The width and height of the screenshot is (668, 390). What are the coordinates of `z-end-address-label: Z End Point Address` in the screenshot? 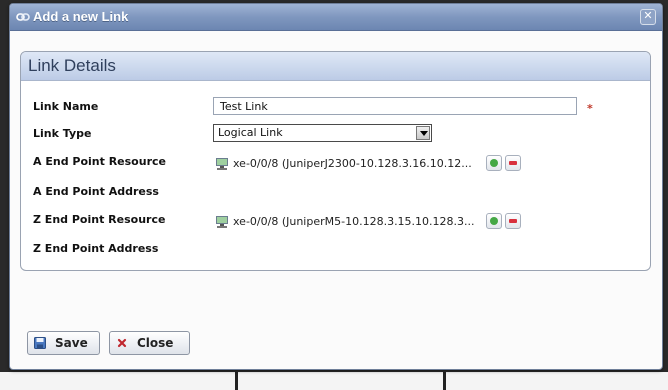 It's located at (96, 248).